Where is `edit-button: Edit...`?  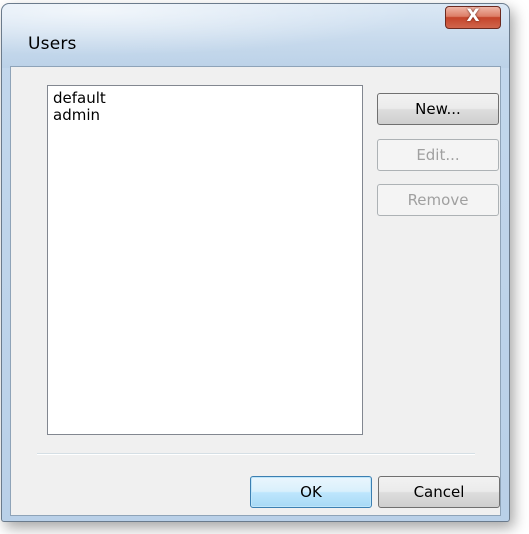 edit-button: Edit... is located at coordinates (438, 155).